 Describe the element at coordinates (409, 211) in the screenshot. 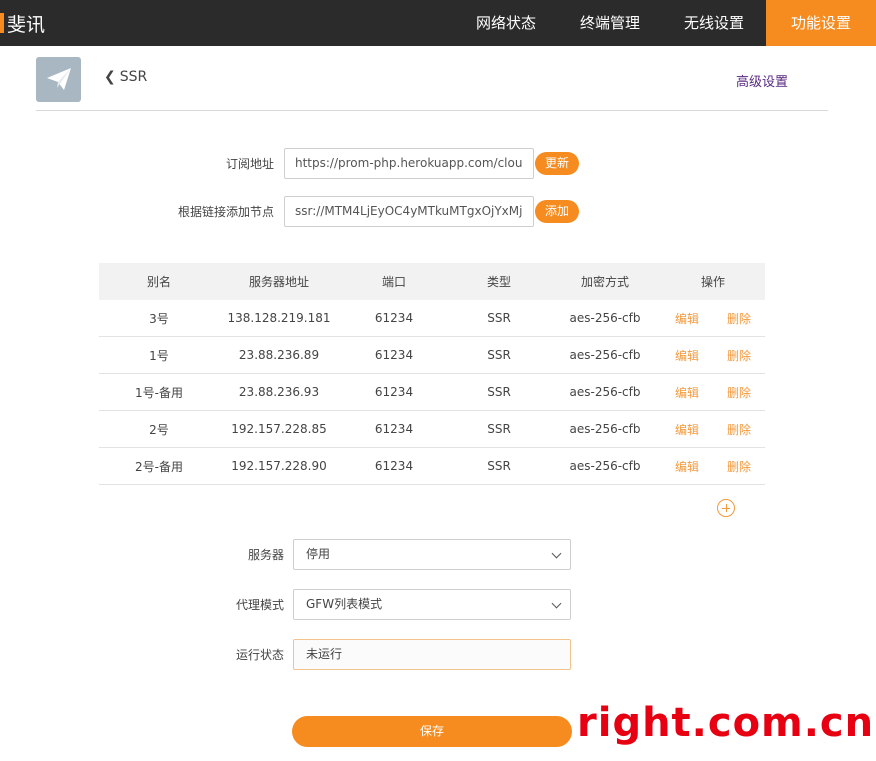

I see `node-link-input: ssr://MTM4LjEyOC4yMTkuMTgxOjYxMj` at that location.